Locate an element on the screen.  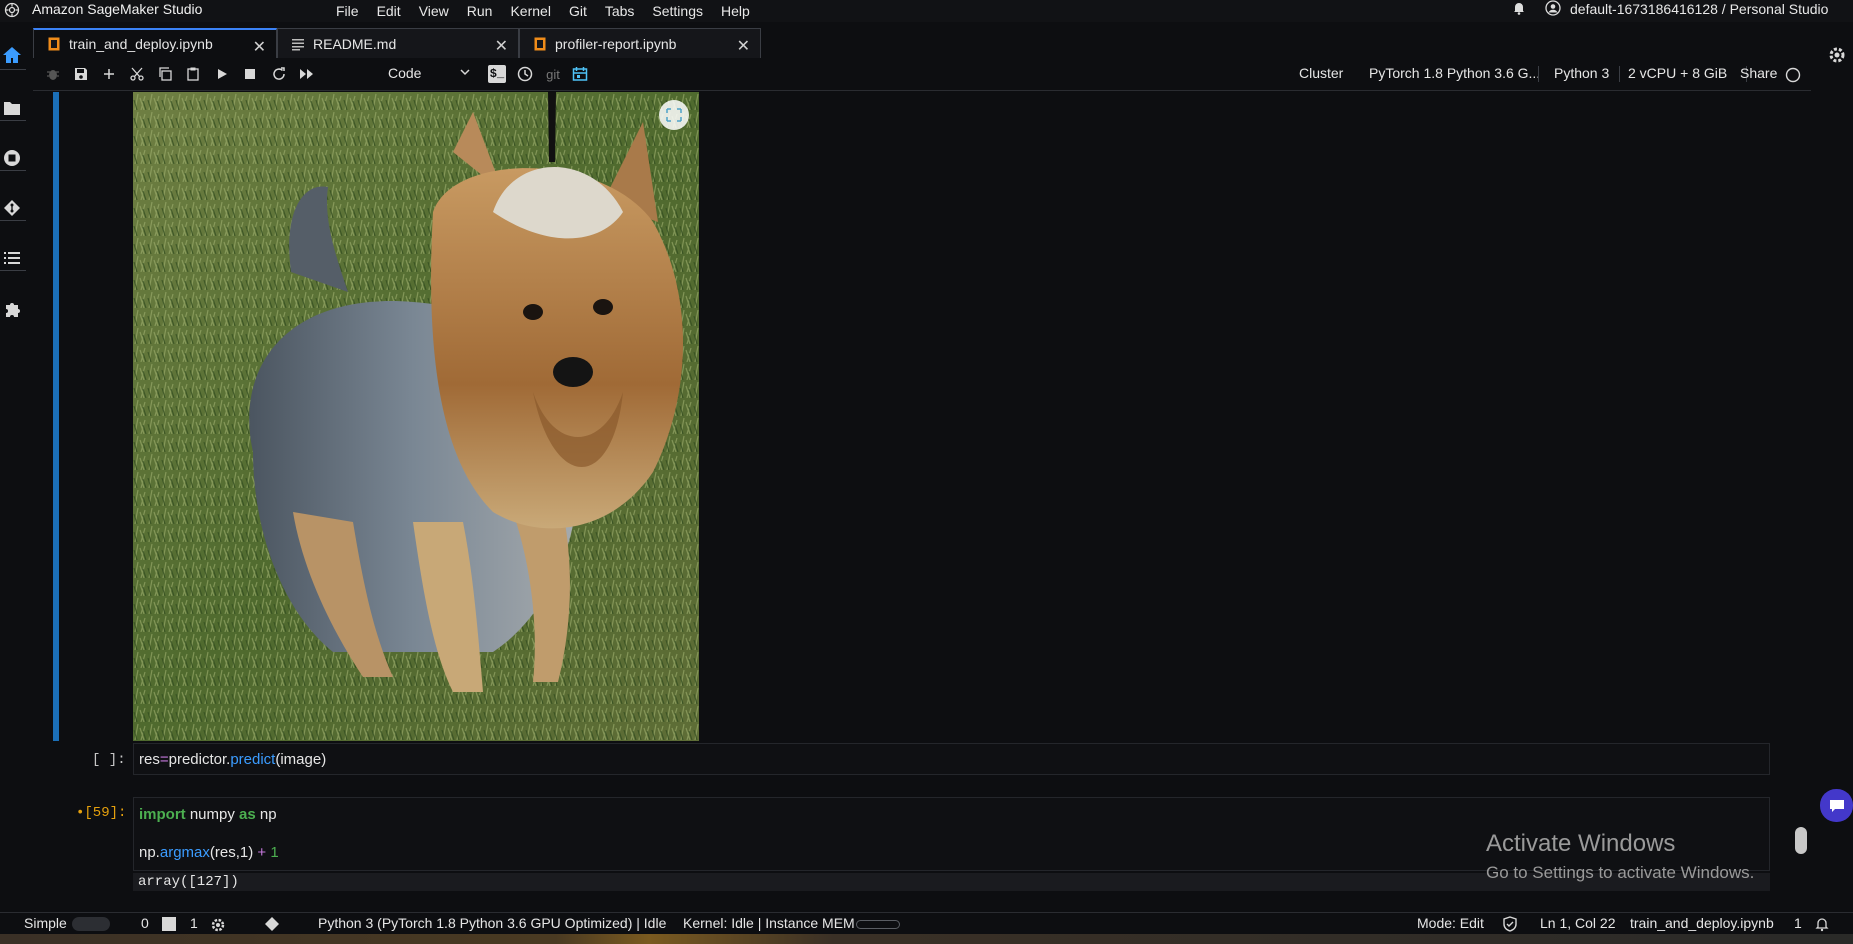
sagemaker-logo-icon is located at coordinates (12, 10).